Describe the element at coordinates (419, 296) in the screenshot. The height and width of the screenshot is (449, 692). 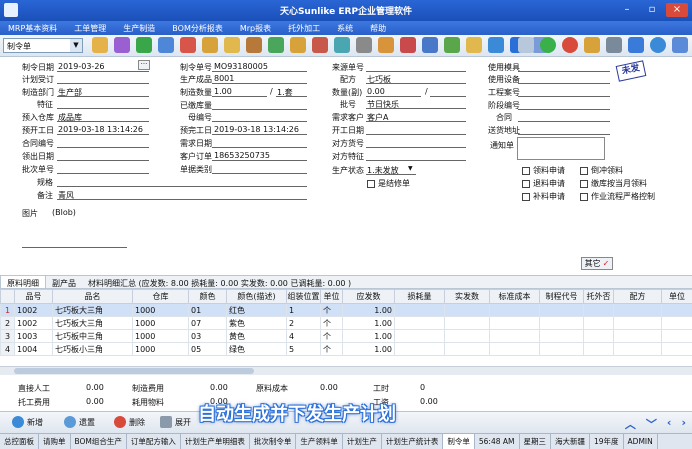
I see `col-header-loss-qty: 损耗量` at that location.